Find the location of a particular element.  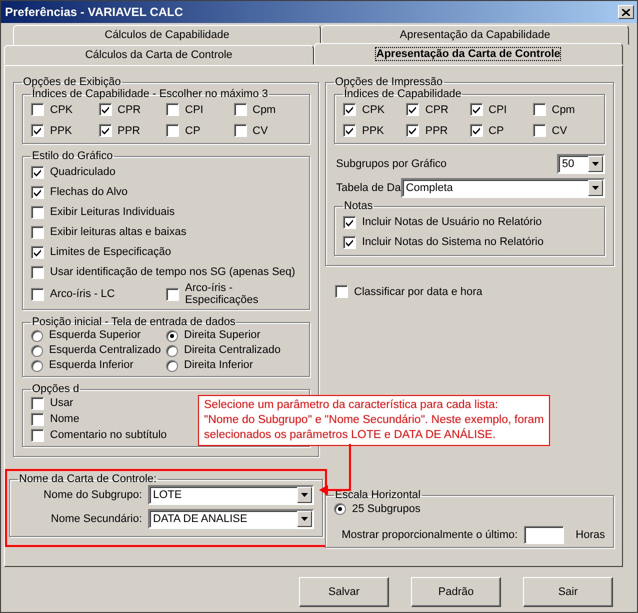

radio-label: Direita Inferior is located at coordinates (219, 365).